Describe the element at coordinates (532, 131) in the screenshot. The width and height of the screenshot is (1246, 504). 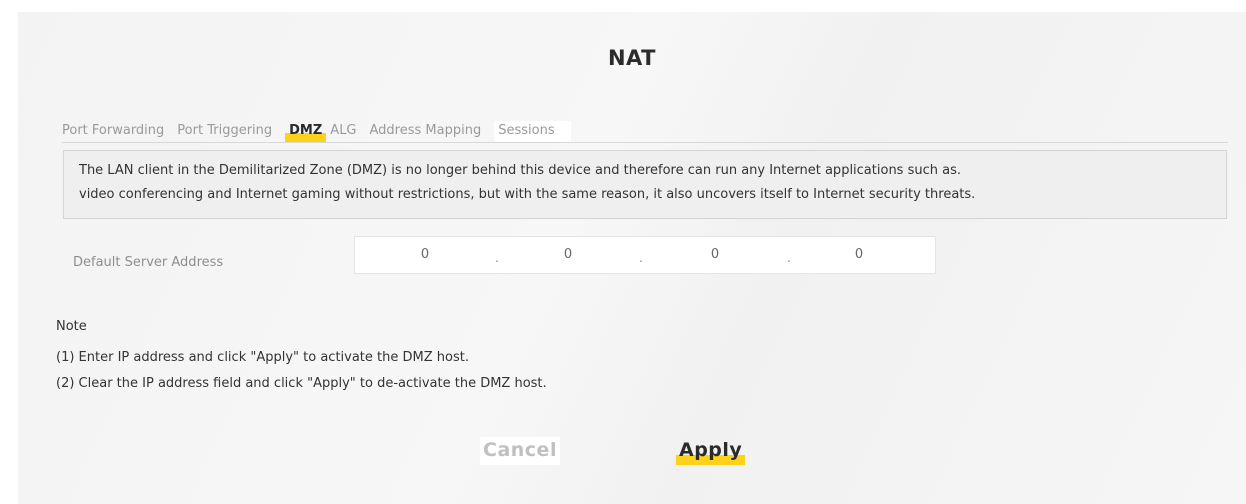
I see `tab-sessions: Sessions` at that location.